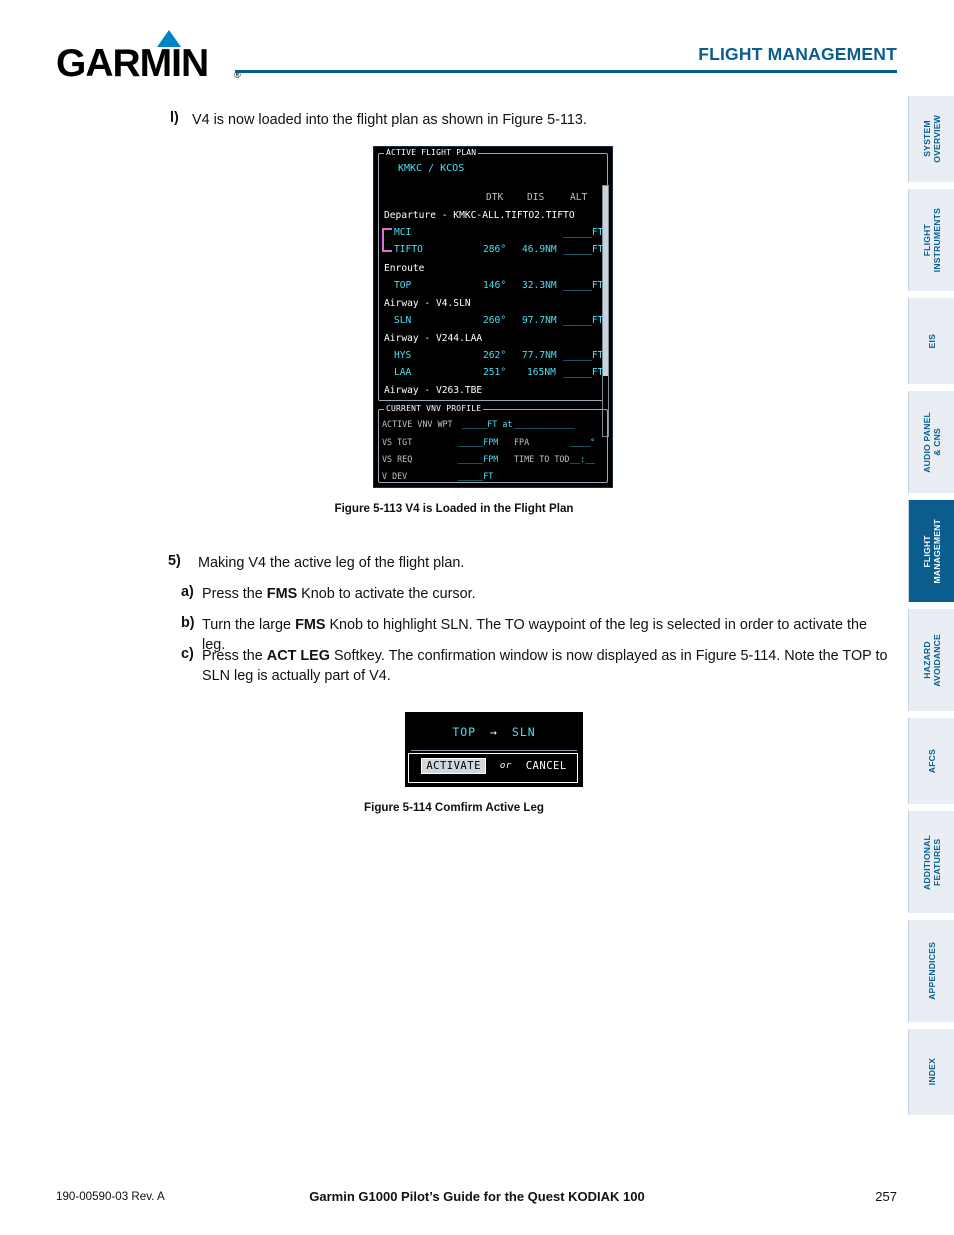  What do you see at coordinates (583, 372) in the screenshot?
I see `fpl-row-laa-alt: _____FT` at bounding box center [583, 372].